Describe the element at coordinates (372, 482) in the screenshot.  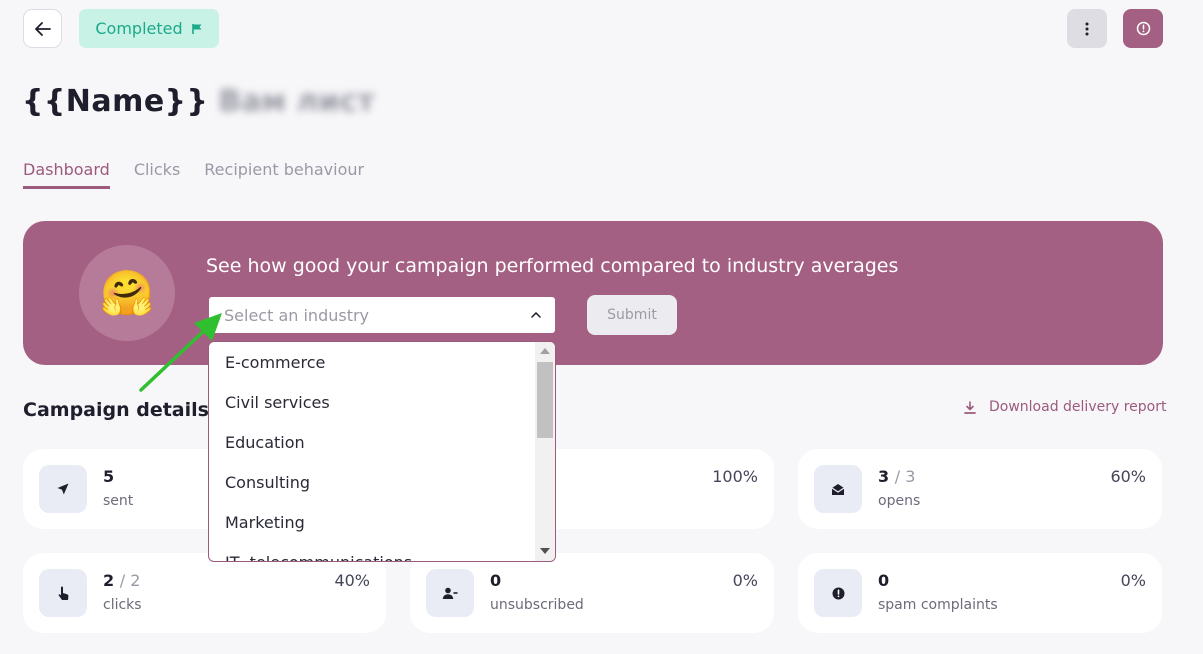
I see `industry-option: Consulting` at that location.